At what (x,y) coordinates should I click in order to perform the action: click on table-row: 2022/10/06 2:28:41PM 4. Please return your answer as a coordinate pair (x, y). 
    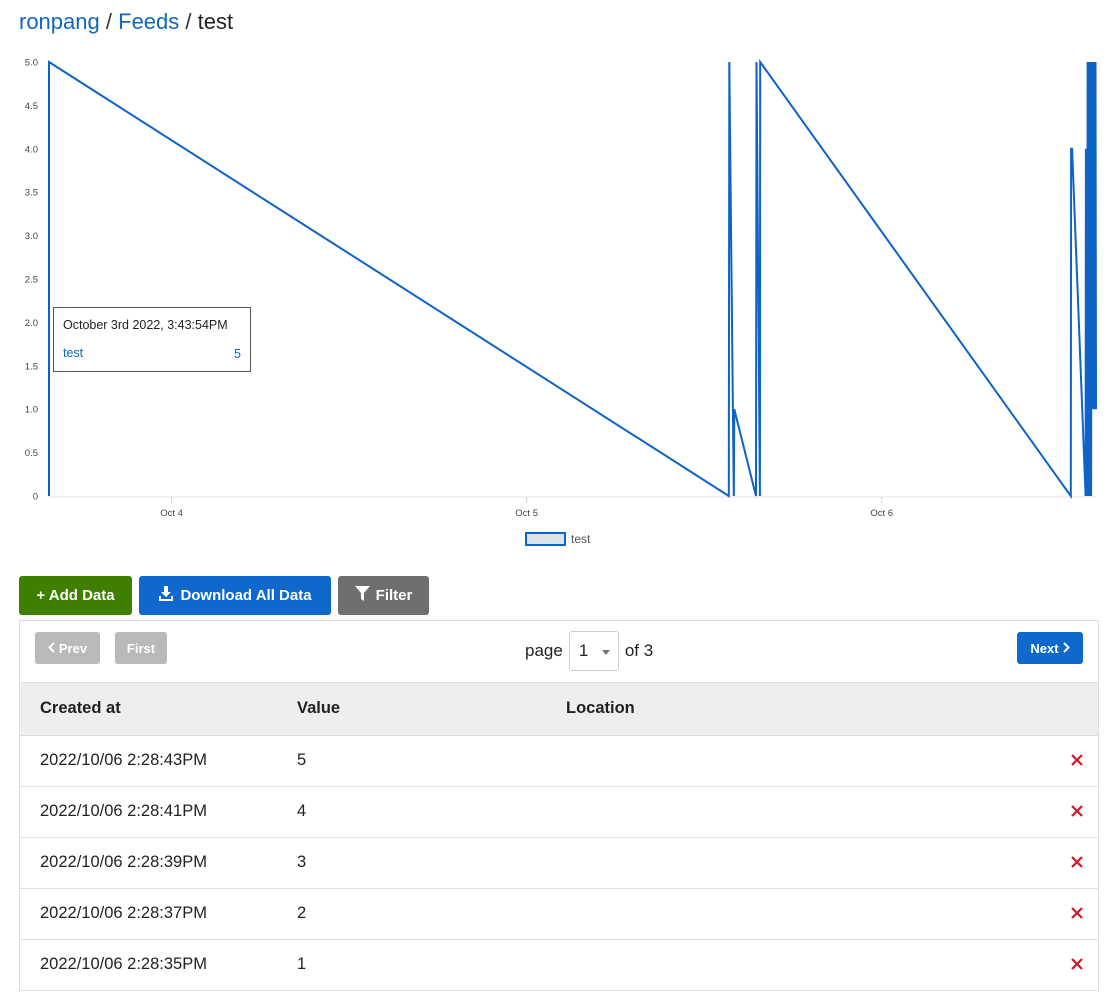
    Looking at the image, I should click on (559, 812).